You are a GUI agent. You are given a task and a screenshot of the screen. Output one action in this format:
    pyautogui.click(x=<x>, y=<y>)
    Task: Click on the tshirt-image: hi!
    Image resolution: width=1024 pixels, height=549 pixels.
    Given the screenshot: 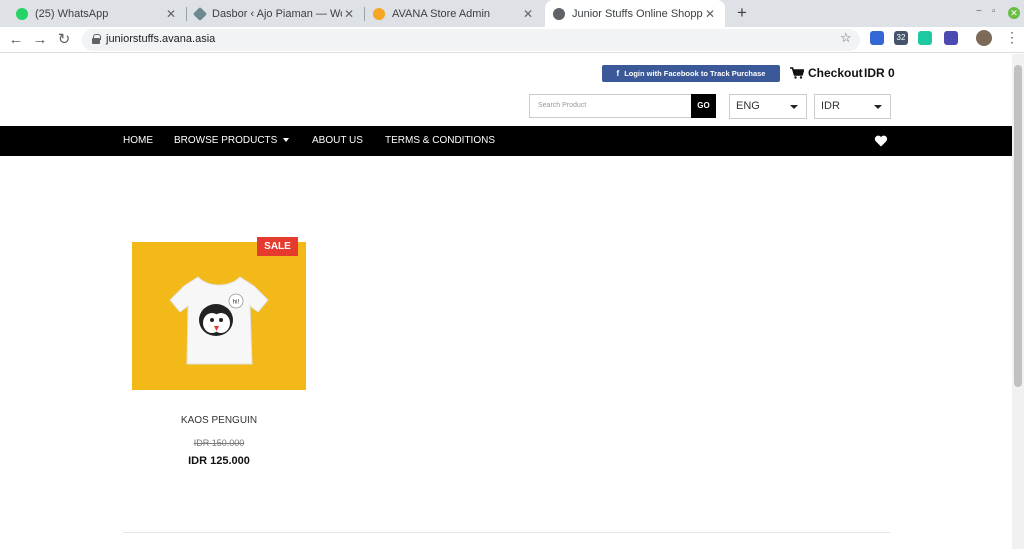 What is the action you would take?
    pyautogui.click(x=219, y=320)
    